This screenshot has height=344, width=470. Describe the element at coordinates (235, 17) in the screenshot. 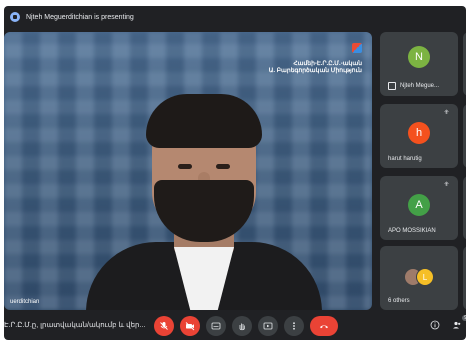

I see `presenting-bar: Njteh Meguerditchian is presenting` at that location.